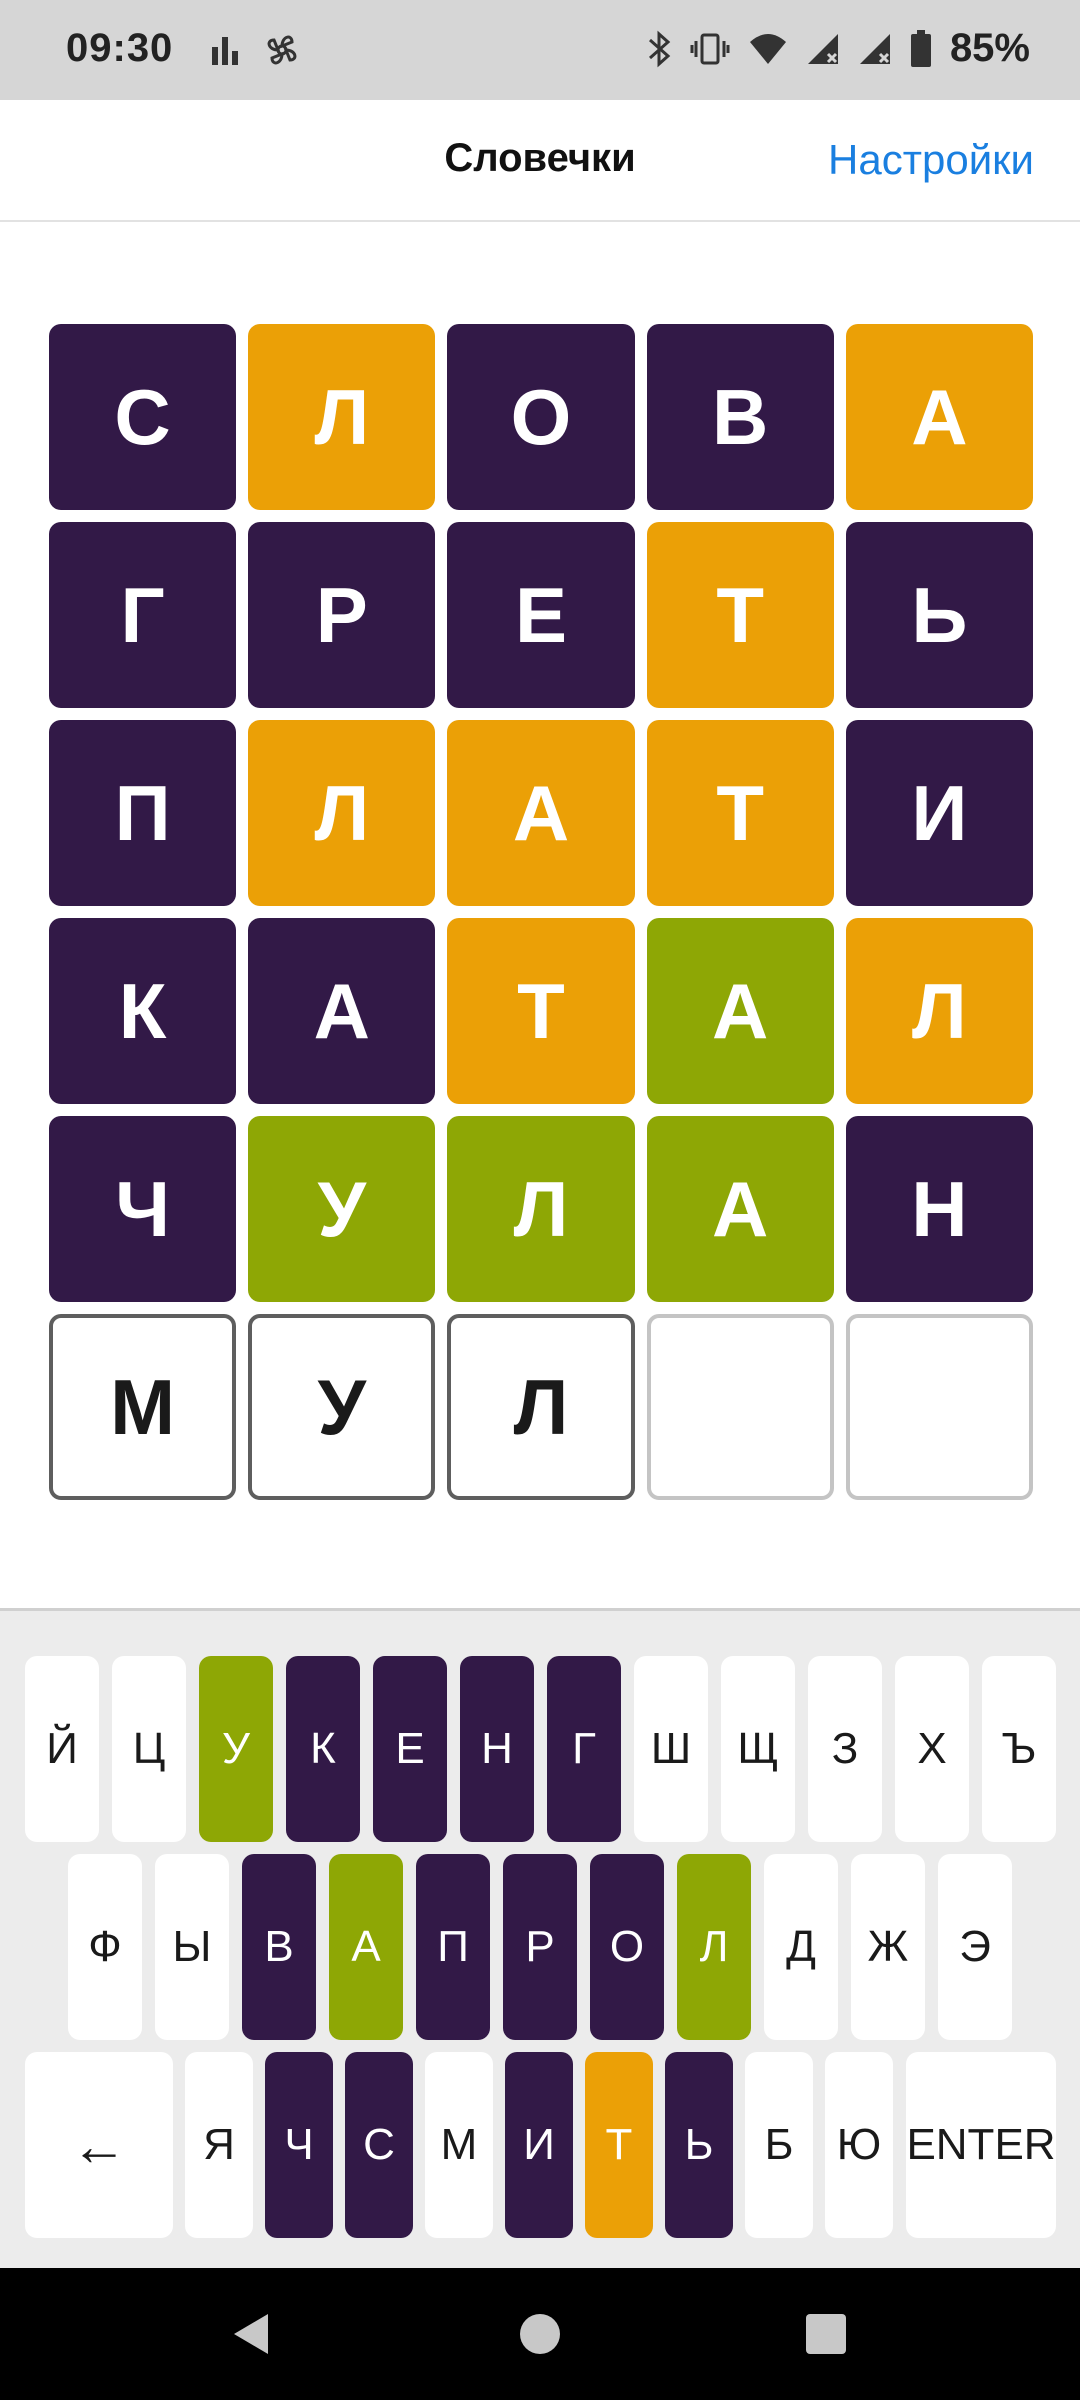  What do you see at coordinates (1019, 1749) in the screenshot?
I see `key-Ъ: Ъ` at bounding box center [1019, 1749].